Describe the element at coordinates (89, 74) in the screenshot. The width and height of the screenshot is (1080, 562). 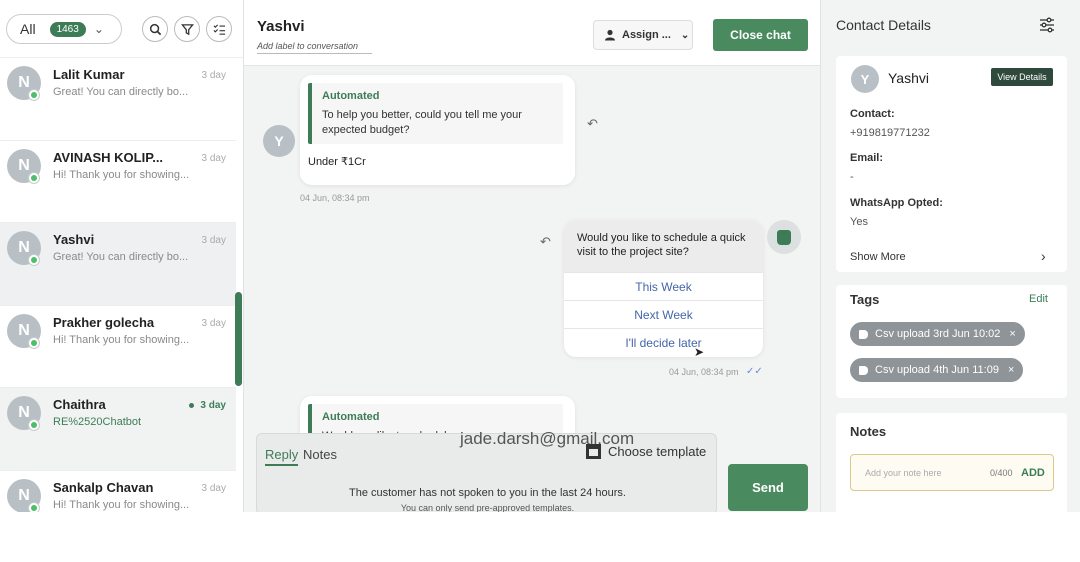
I see `contact-name: Lalit Kumar` at that location.